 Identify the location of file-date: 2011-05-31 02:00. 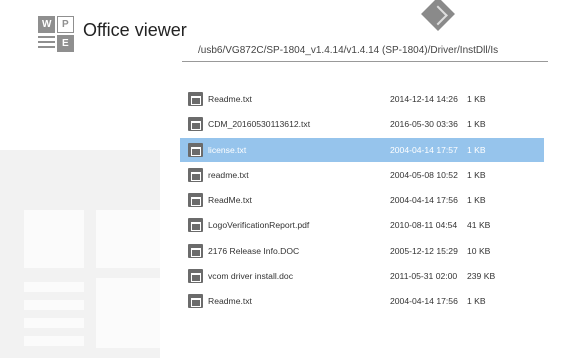
(424, 276).